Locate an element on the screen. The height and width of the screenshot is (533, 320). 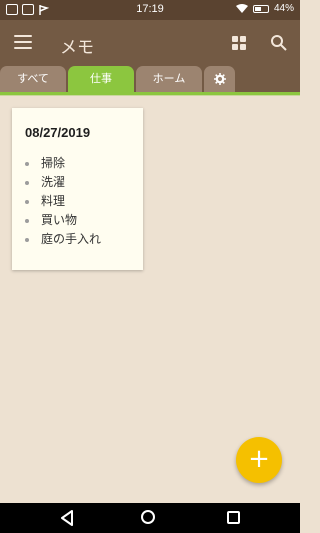
note-card: 08/27/2019 掃除 洗濯 料理 買い物 庭の手入れ is located at coordinates (77, 189).